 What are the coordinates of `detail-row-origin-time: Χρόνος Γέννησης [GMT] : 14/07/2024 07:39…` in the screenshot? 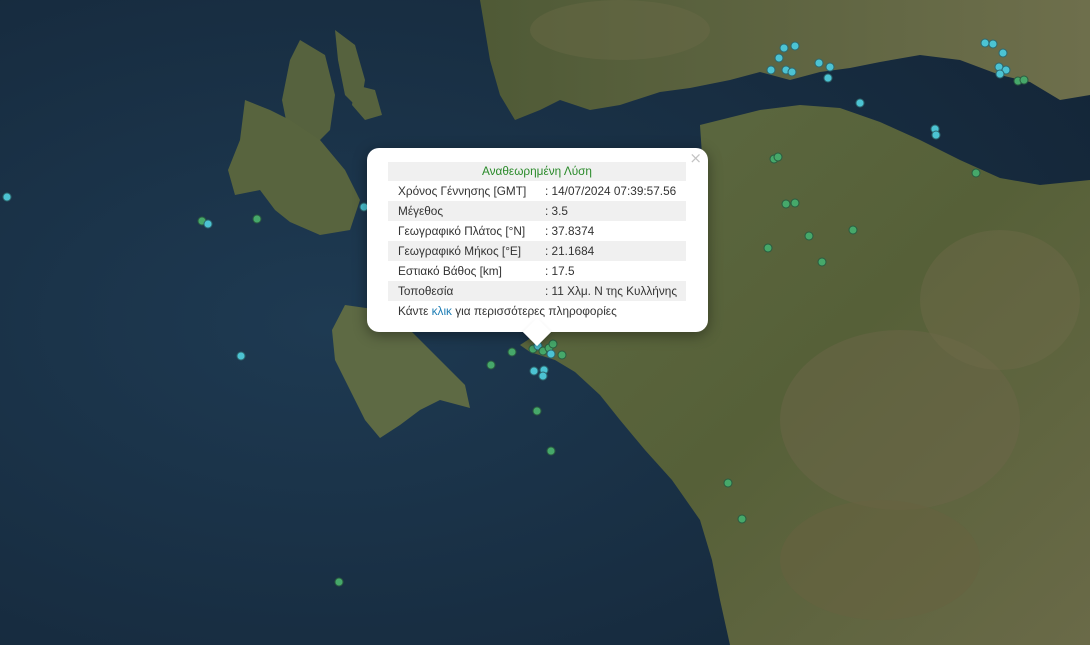 It's located at (537, 191).